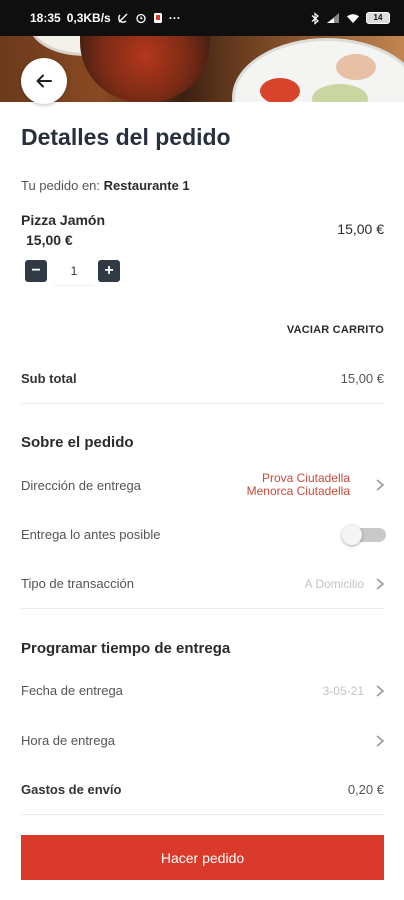  Describe the element at coordinates (146, 185) in the screenshot. I see `restaurant-name: Restaurante 1` at that location.